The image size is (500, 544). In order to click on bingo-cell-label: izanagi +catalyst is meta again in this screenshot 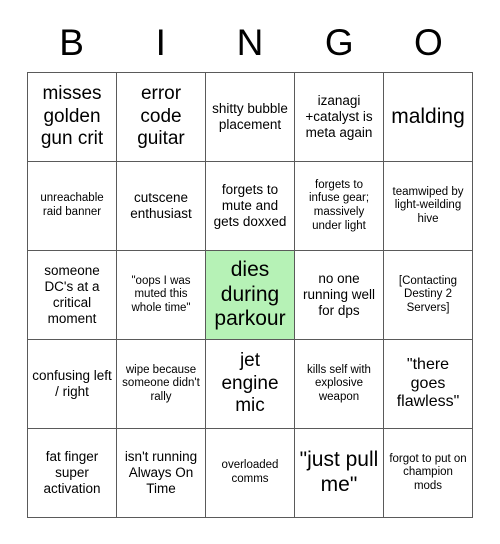, I will do `click(339, 116)`.